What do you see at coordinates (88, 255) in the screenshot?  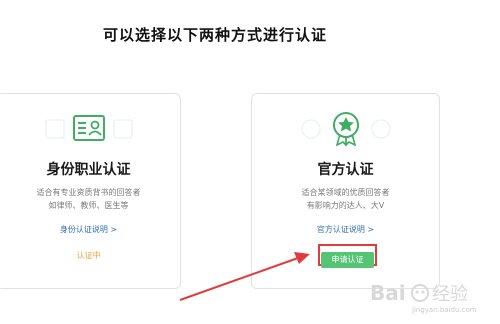 I see `identity-auth-status: 认证中` at bounding box center [88, 255].